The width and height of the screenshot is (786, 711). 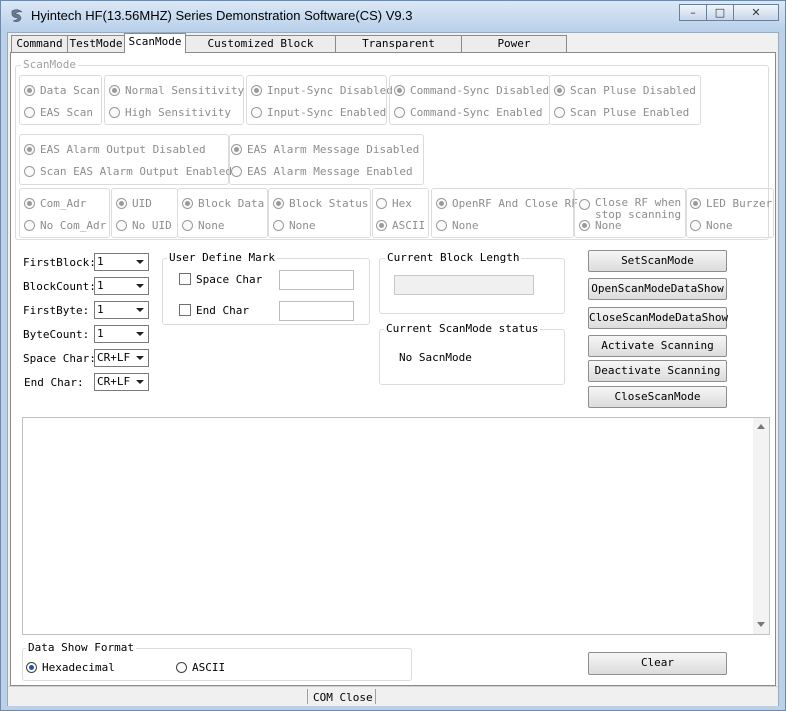 What do you see at coordinates (507, 203) in the screenshot?
I see `open-rf-close-rf-radio: OpenRF And Close RF` at bounding box center [507, 203].